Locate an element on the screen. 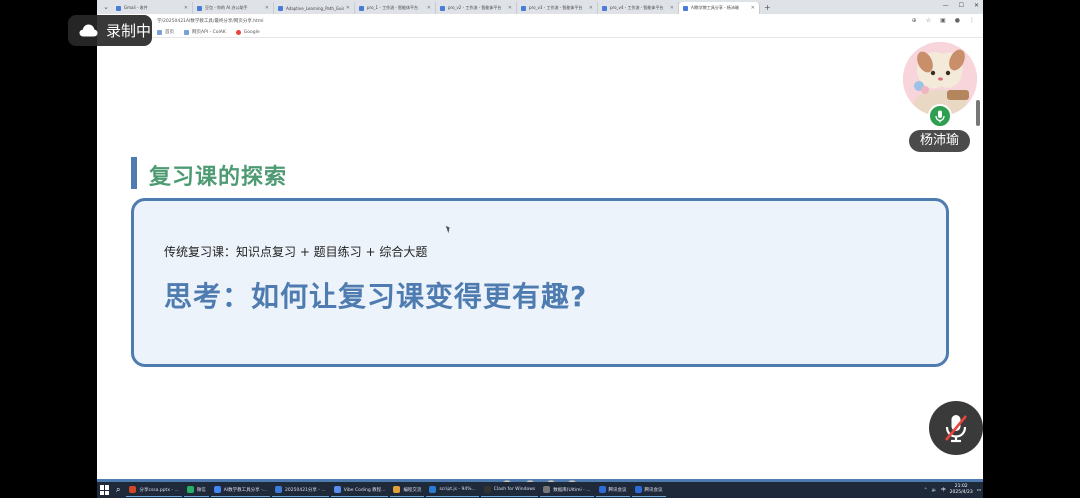 Image resolution: width=1080 pixels, height=498 pixels. extensions-icon: ▣ is located at coordinates (943, 20).